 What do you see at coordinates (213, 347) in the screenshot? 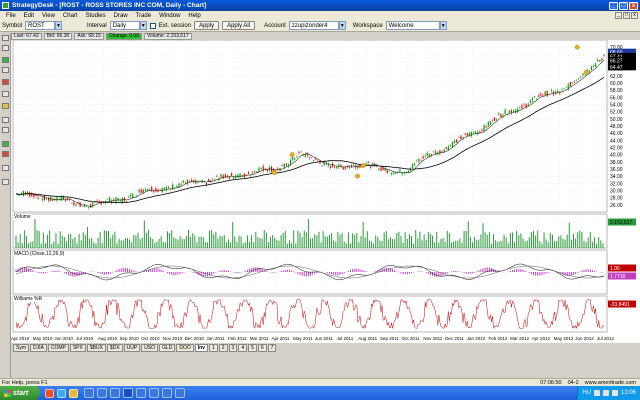
I see `tab-1: 1` at bounding box center [213, 347].